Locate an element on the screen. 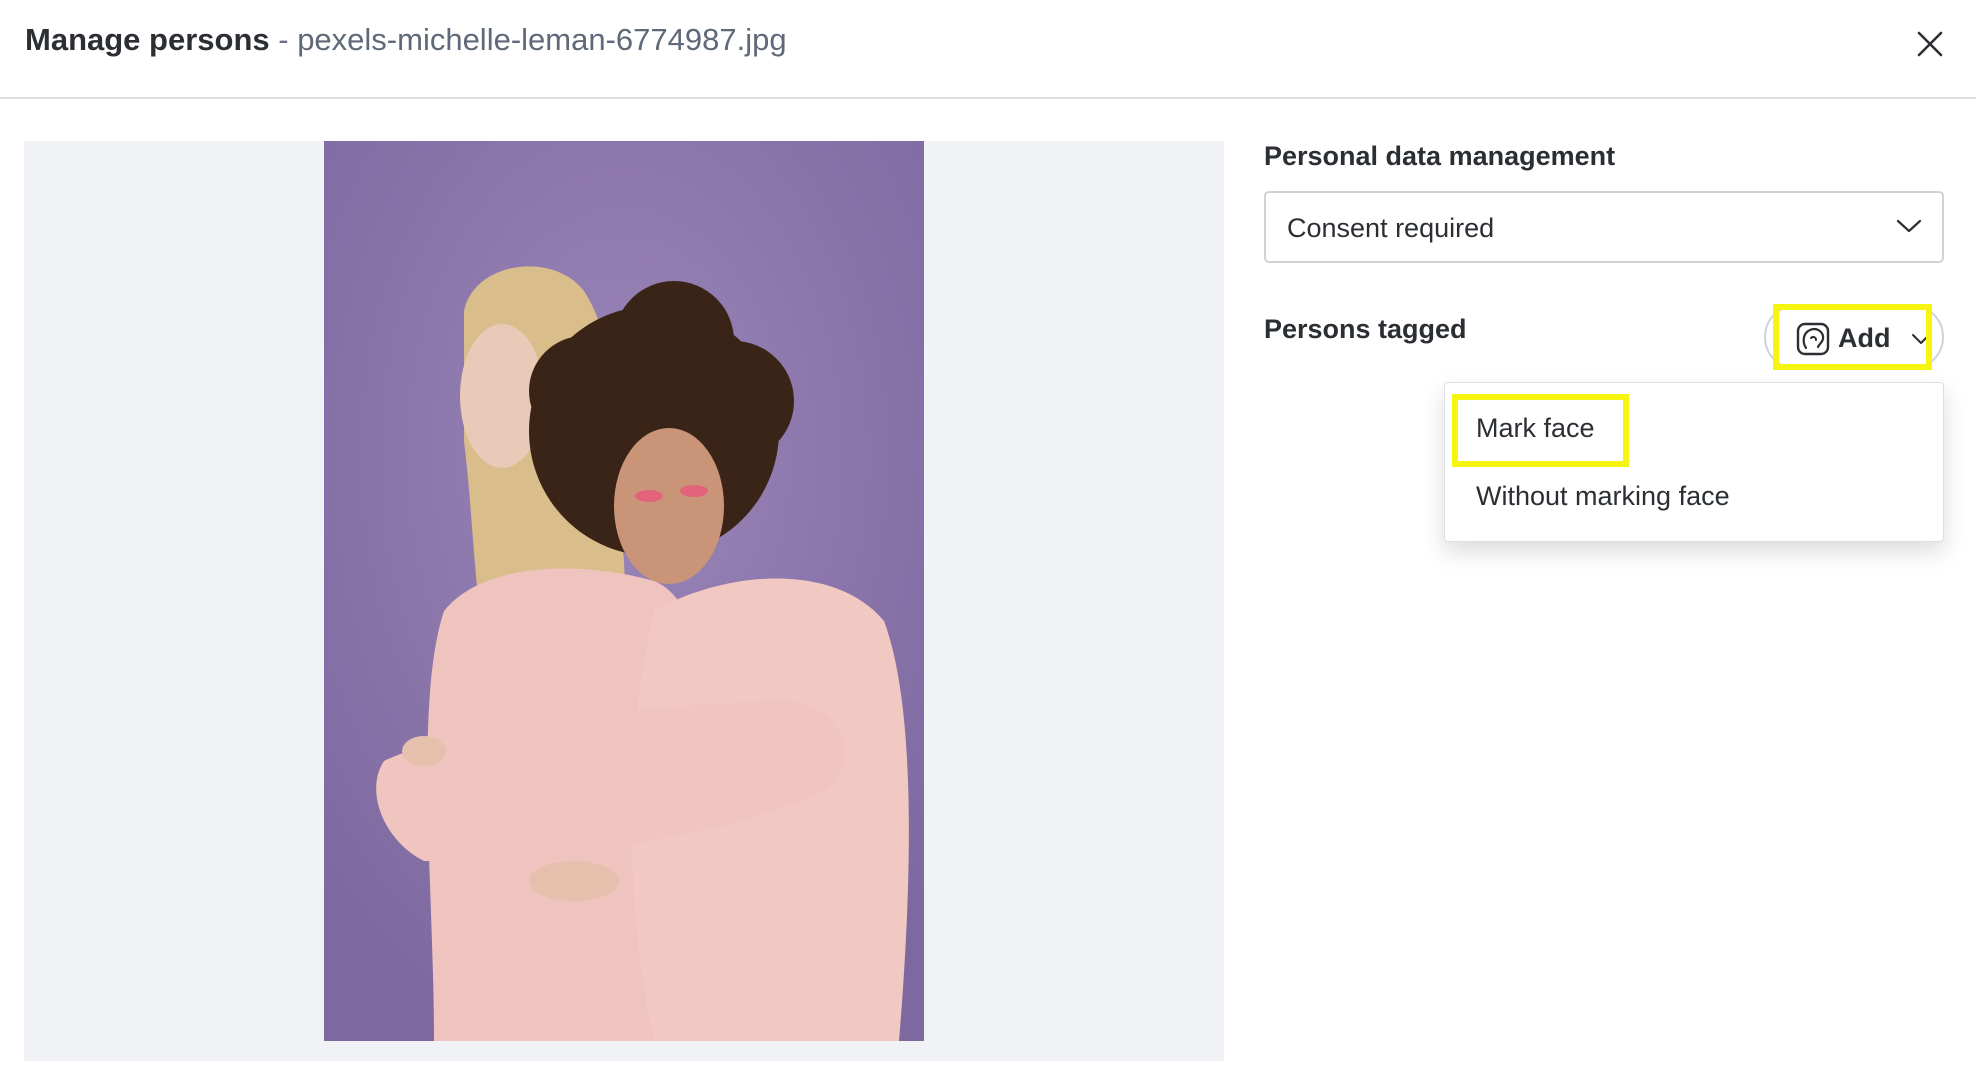 The width and height of the screenshot is (1976, 1086). persons-tagged-label: Persons tagged is located at coordinates (1365, 329).